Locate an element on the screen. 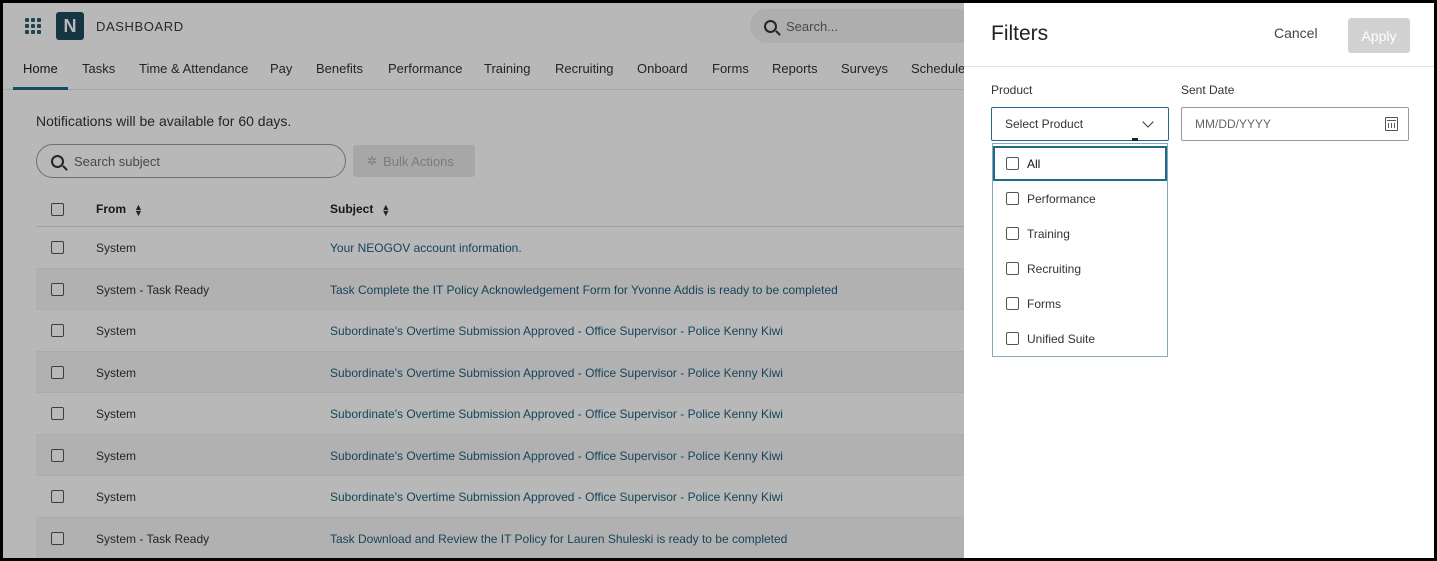 The image size is (1437, 561). product-option-recruiting: Recruiting is located at coordinates (1080, 268).